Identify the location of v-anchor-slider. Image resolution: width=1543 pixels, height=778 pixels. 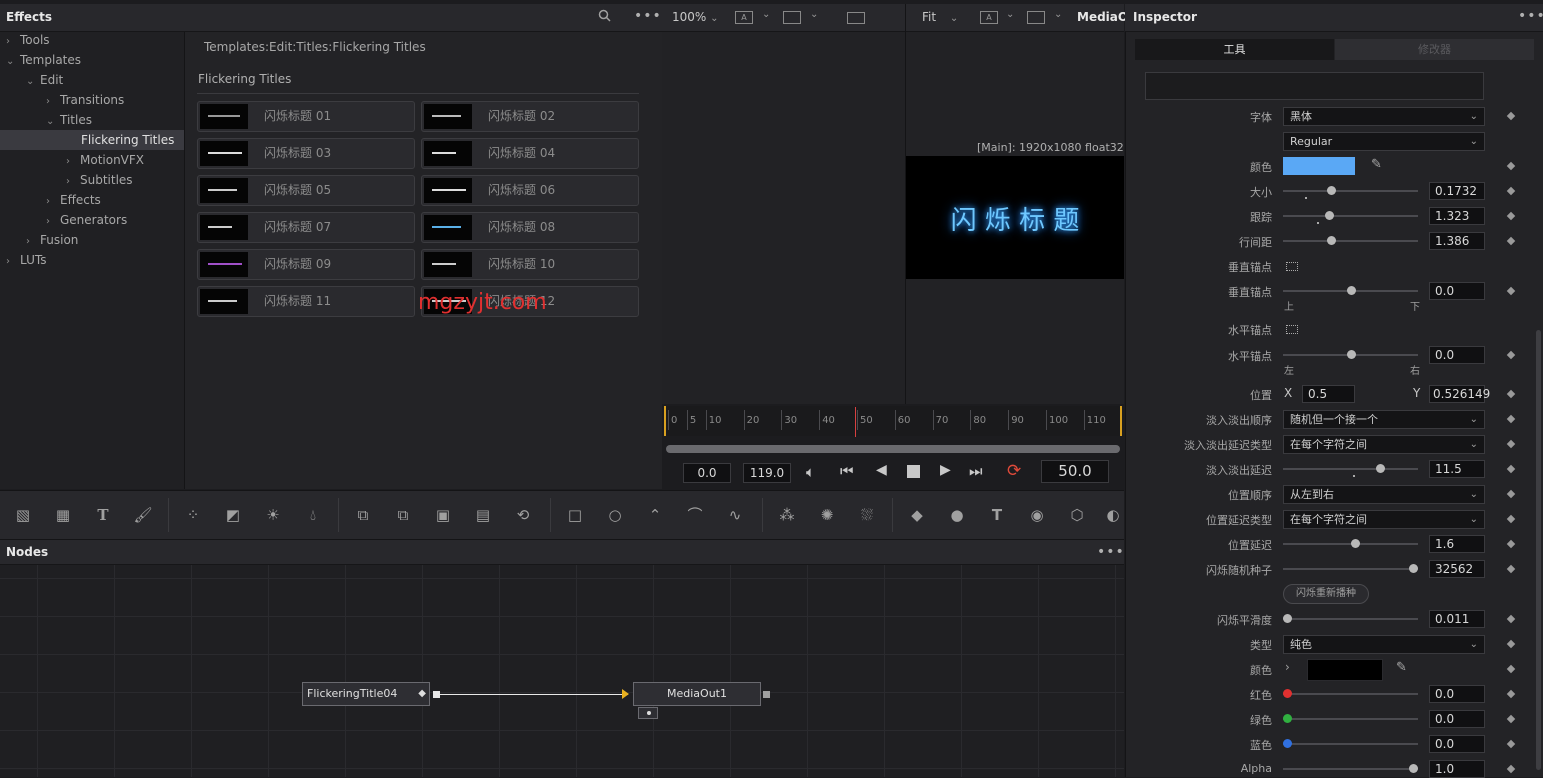
(1350, 290).